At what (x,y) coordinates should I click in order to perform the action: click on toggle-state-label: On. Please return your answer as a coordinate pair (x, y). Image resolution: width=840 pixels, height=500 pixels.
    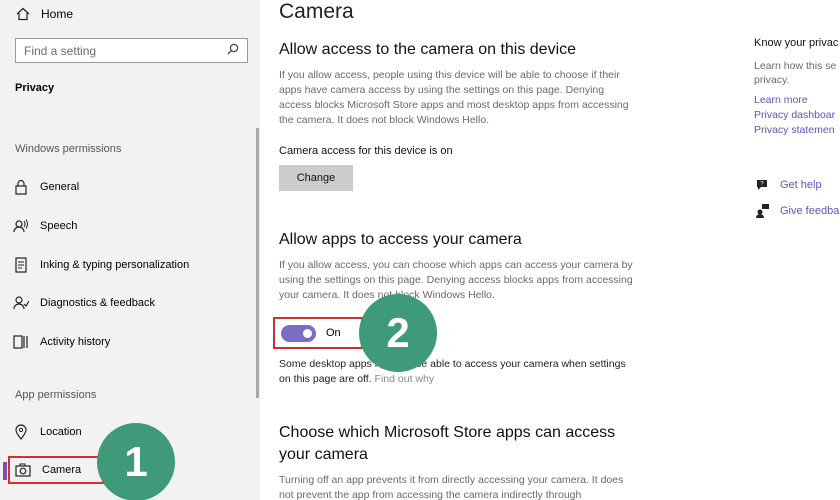
    Looking at the image, I should click on (333, 333).